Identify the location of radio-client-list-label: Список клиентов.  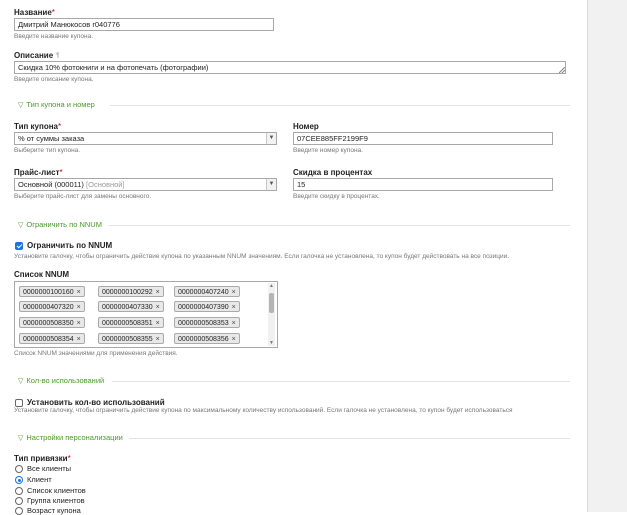
(56, 490).